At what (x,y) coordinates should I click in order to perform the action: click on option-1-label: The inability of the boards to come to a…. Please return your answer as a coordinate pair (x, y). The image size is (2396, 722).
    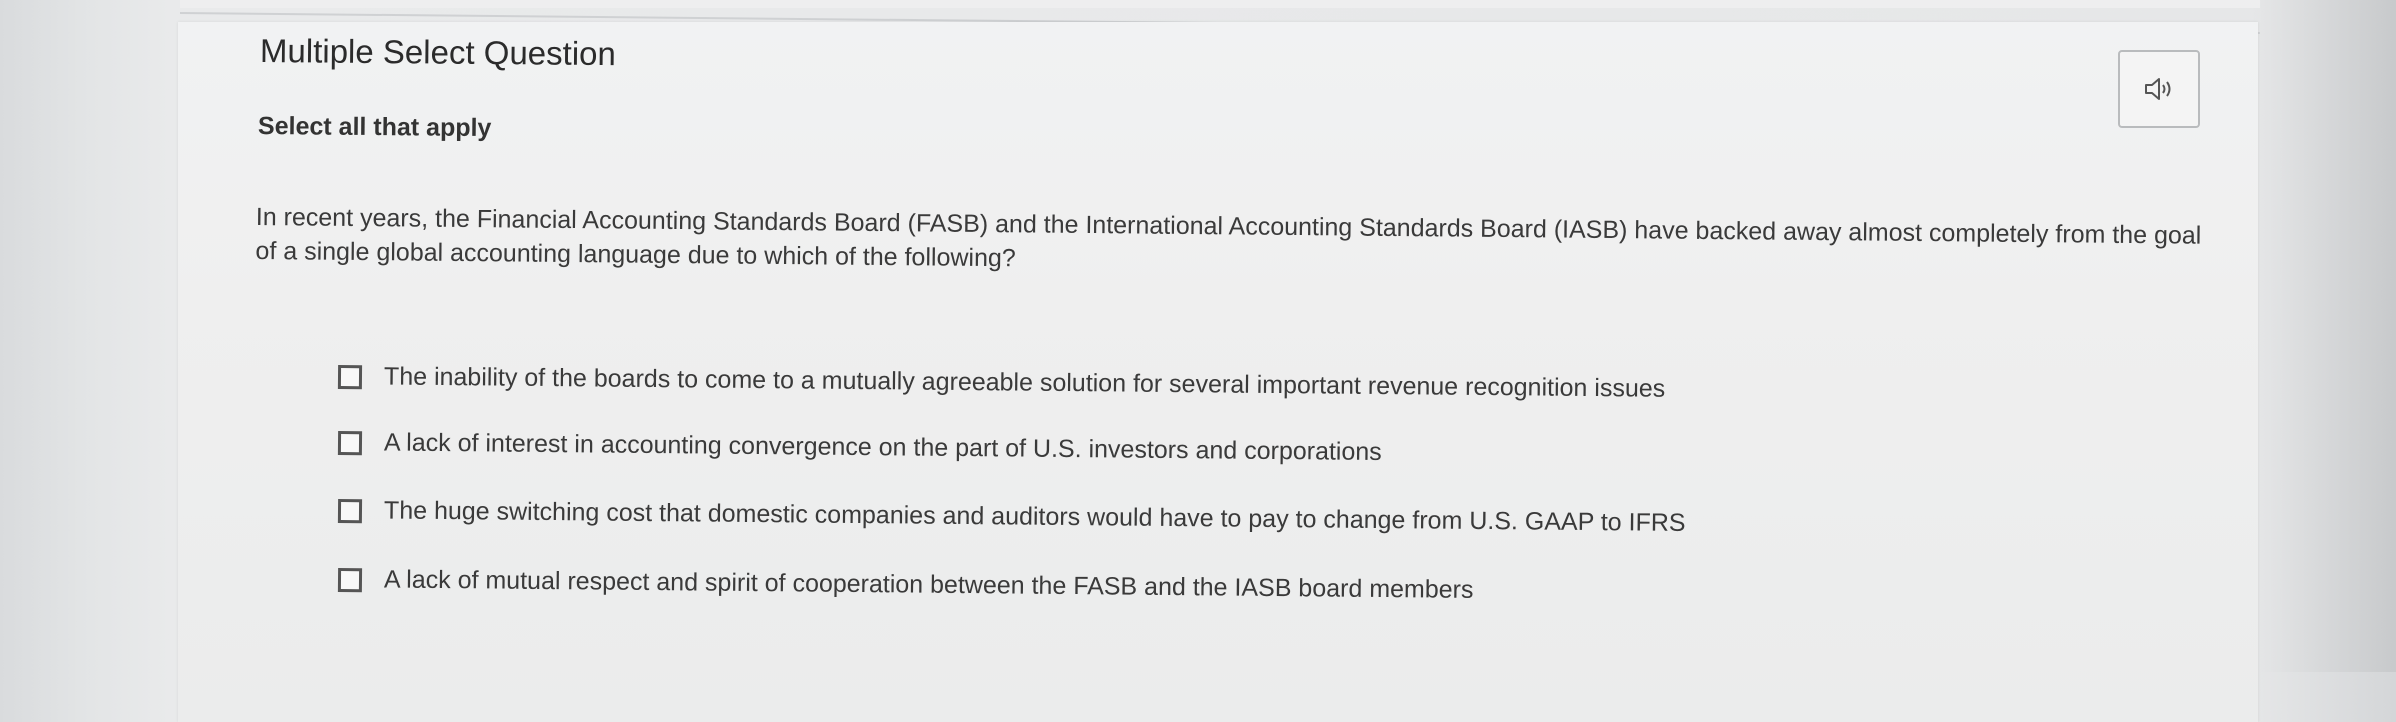
    Looking at the image, I should click on (1024, 382).